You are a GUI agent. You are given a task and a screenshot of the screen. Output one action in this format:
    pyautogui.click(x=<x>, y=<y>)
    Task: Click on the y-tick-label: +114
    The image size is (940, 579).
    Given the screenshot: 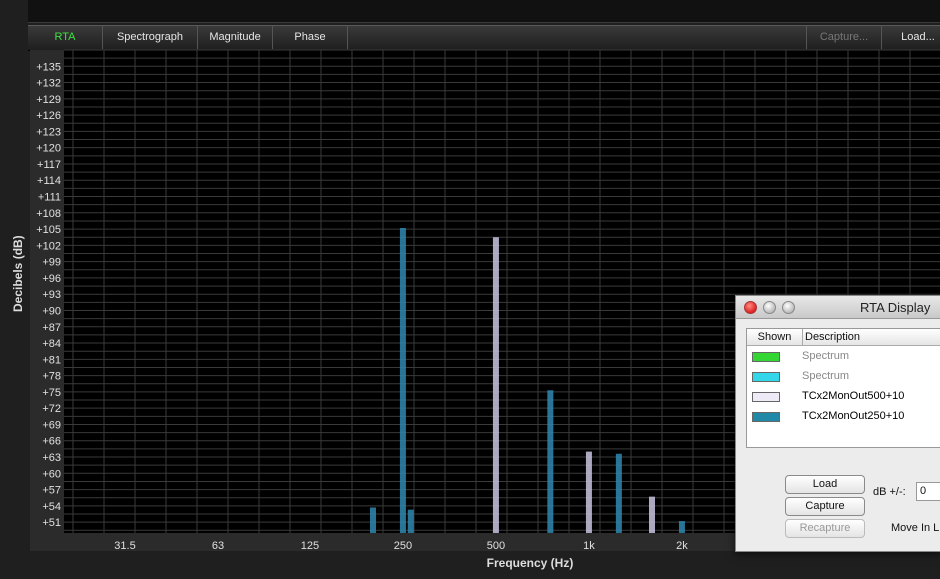 What is the action you would take?
    pyautogui.click(x=49, y=181)
    